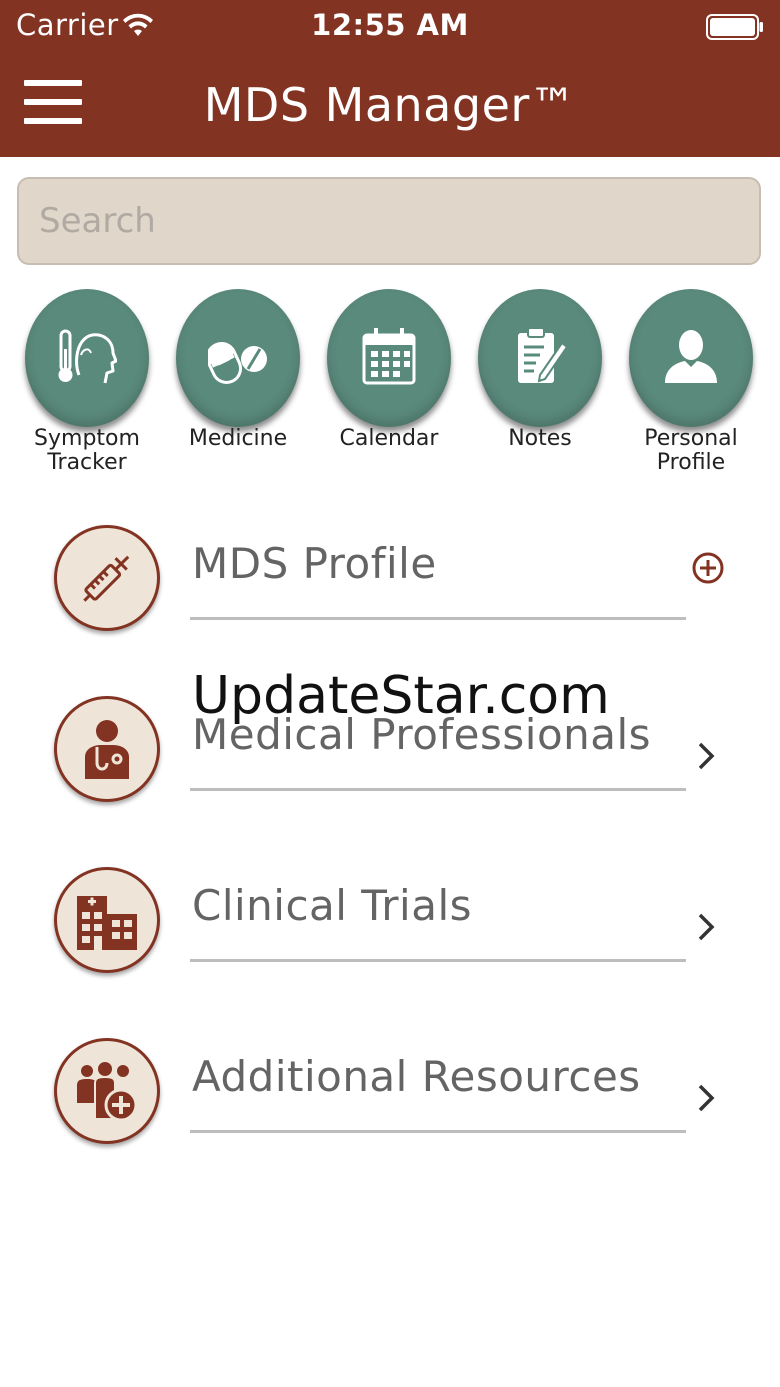  I want to click on quick-action-personal-profile: Personal Profile, so click(691, 389).